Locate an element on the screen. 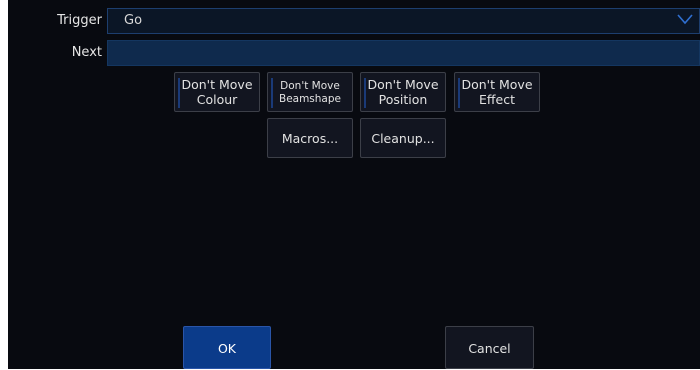  trigger-label: Trigger is located at coordinates (79, 20).